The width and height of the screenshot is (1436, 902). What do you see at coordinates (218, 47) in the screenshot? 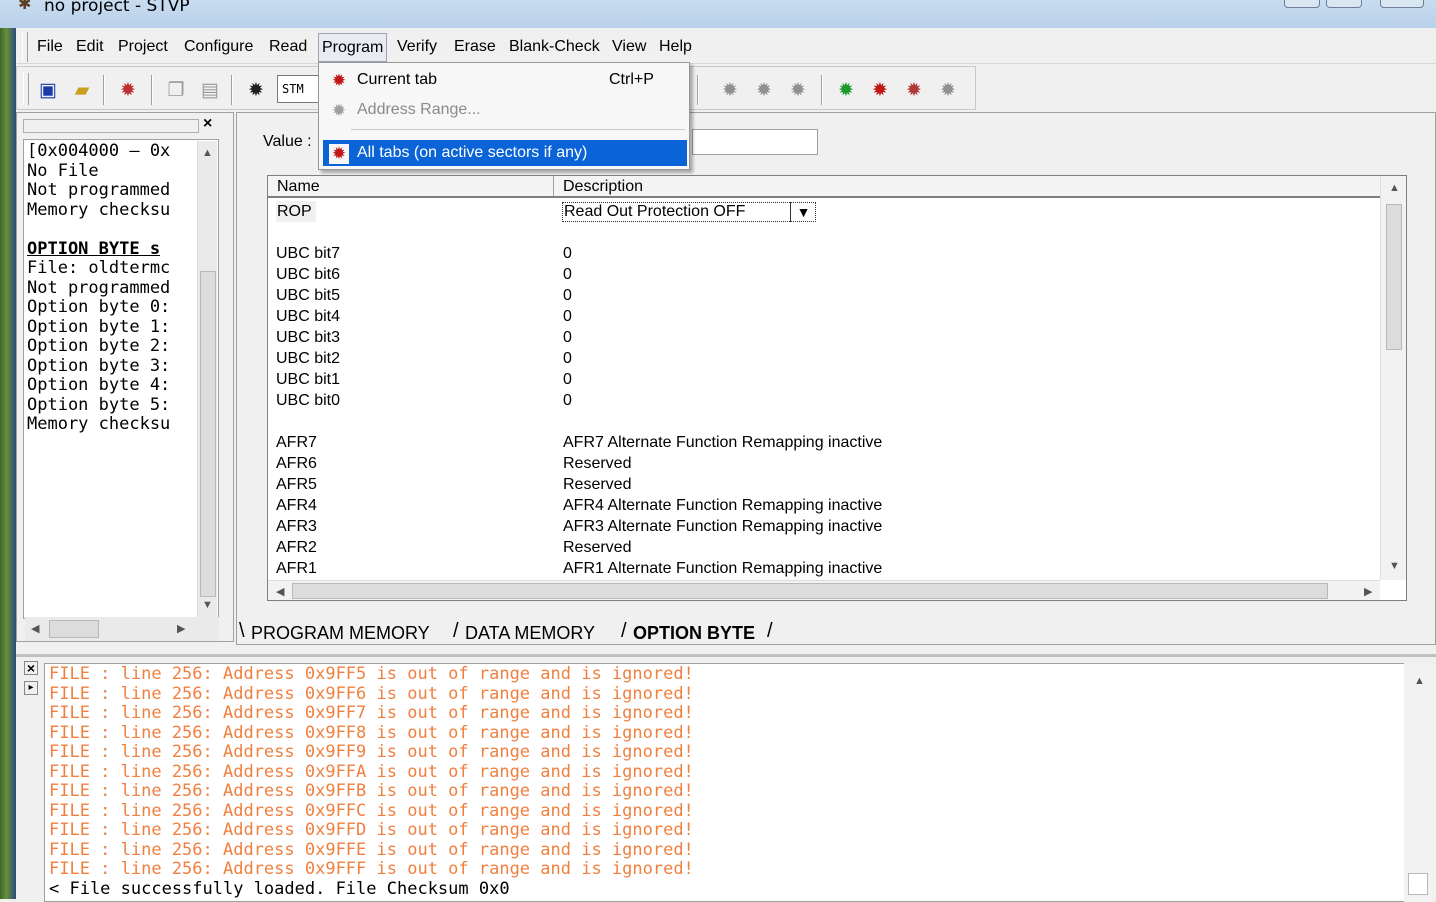
I see `menu-configure: Configure` at bounding box center [218, 47].